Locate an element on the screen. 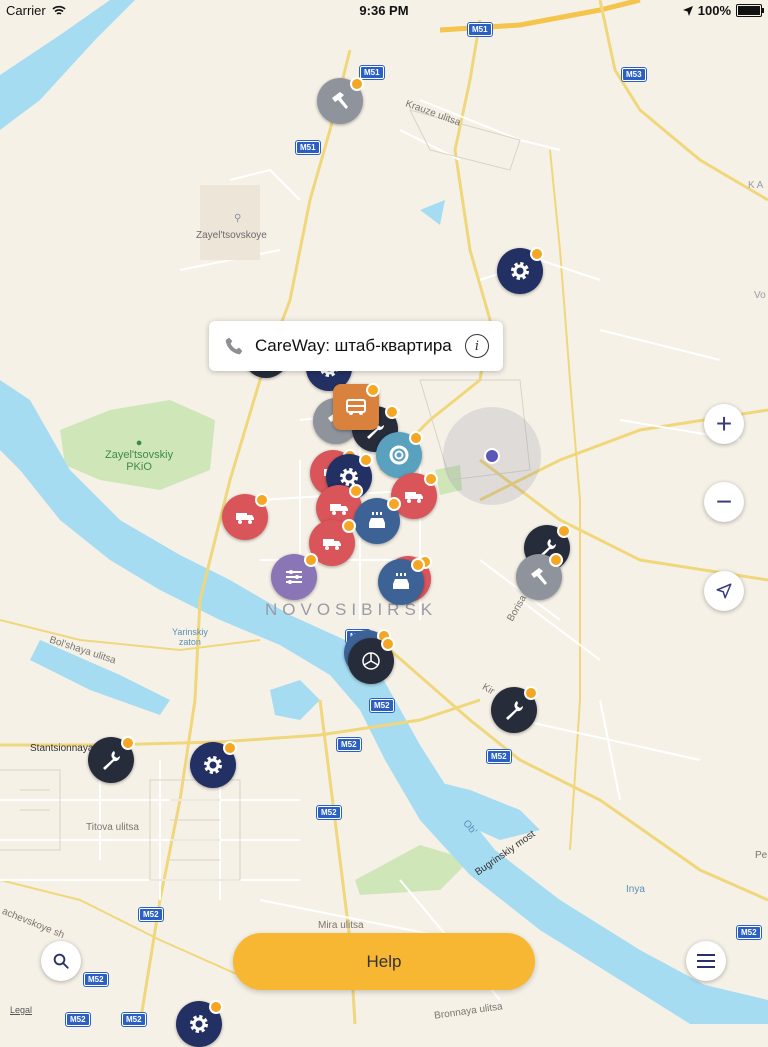 The image size is (768, 1047). help-button: Help is located at coordinates (384, 961).